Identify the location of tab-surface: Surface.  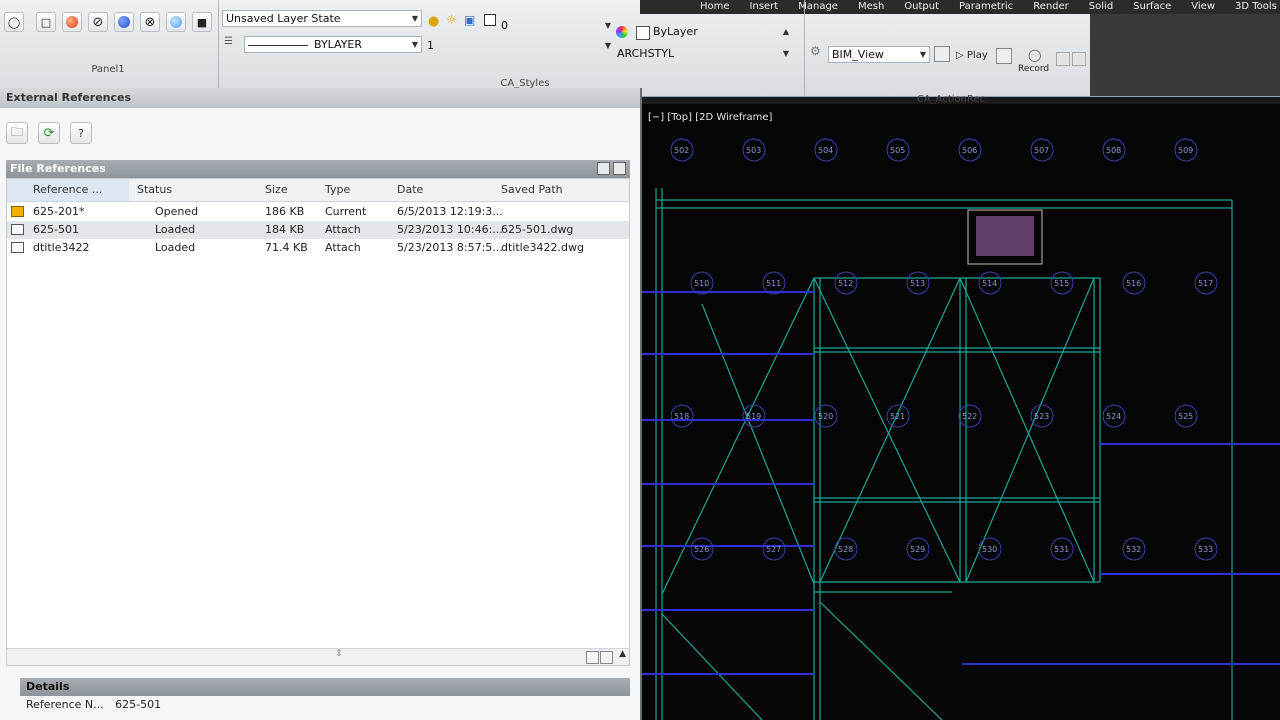
(1152, 7).